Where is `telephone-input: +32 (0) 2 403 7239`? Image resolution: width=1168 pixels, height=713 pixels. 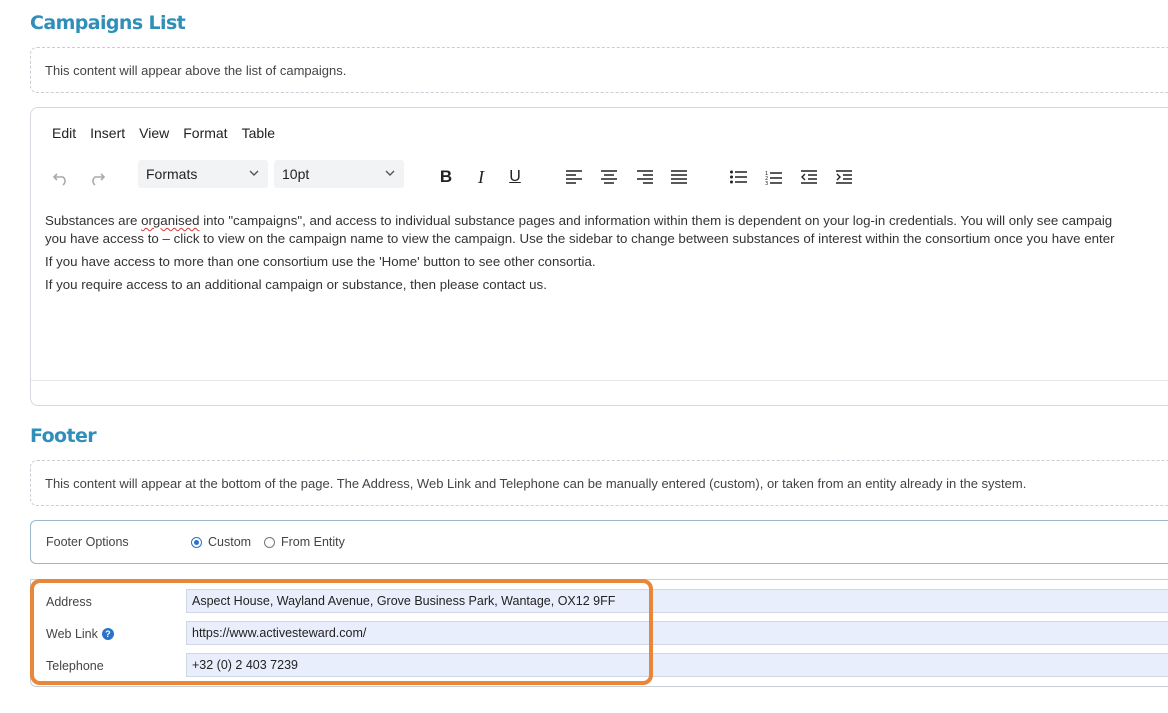
telephone-input: +32 (0) 2 403 7239 is located at coordinates (677, 665).